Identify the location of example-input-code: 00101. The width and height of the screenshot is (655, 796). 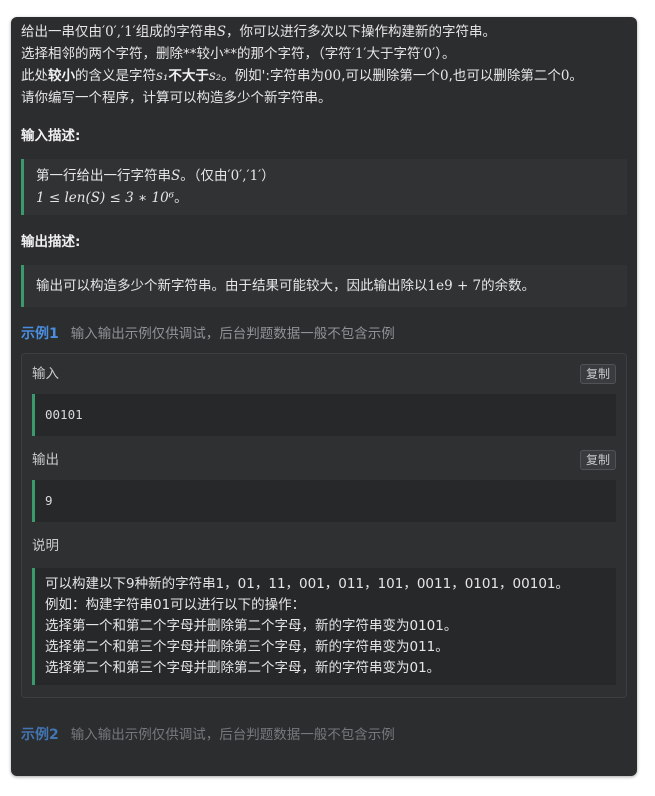
(324, 415).